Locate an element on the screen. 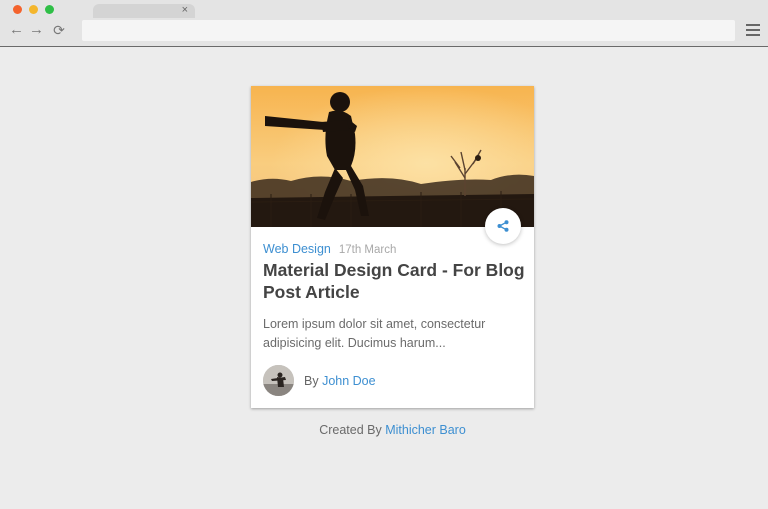 Image resolution: width=768 pixels, height=509 pixels. footer-prefix: Created By is located at coordinates (350, 430).